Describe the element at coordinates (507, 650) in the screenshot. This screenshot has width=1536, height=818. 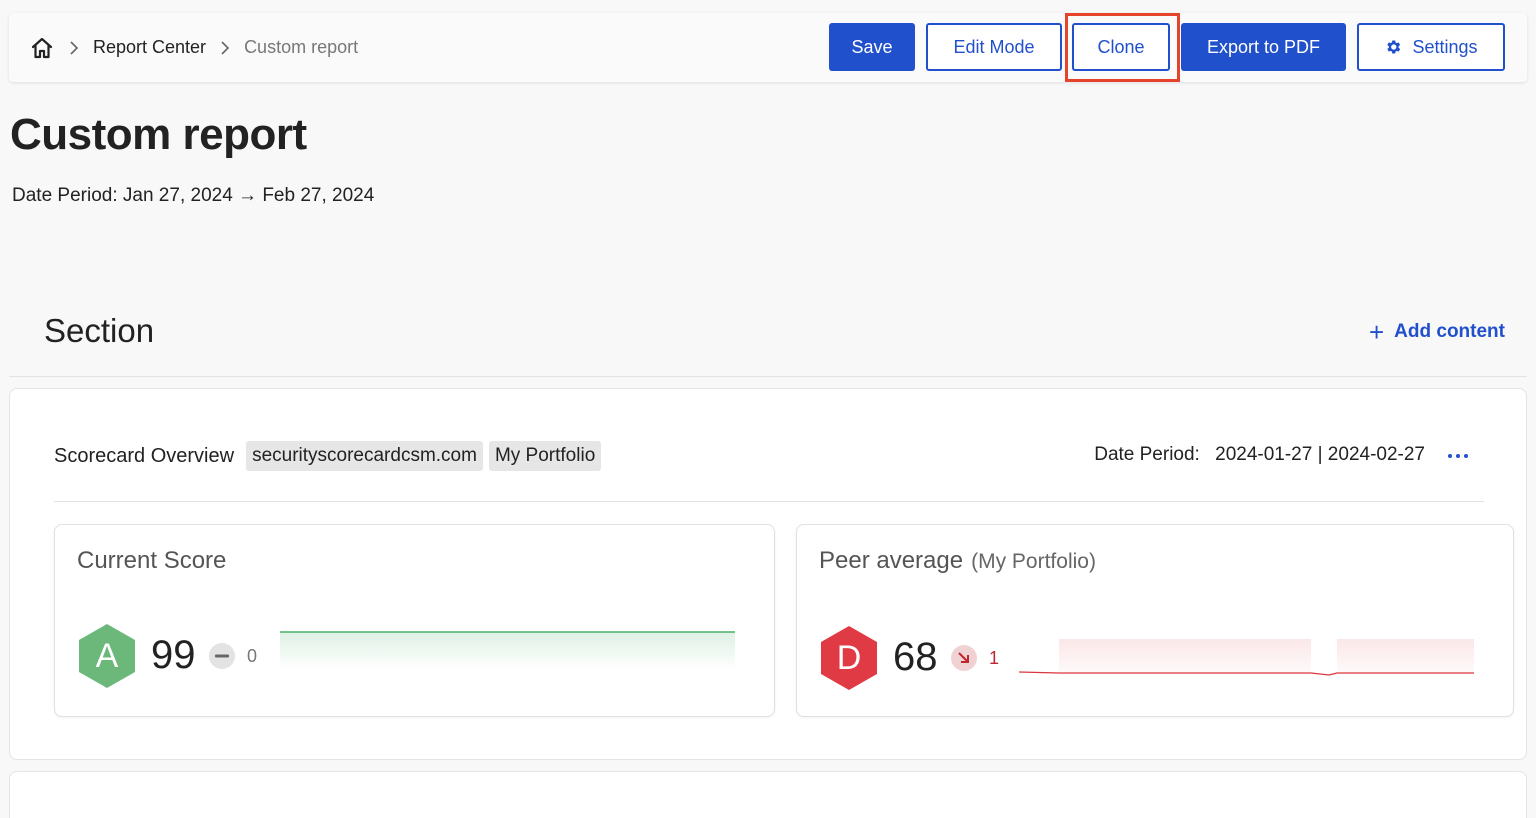
I see `current-score-sparkline` at that location.